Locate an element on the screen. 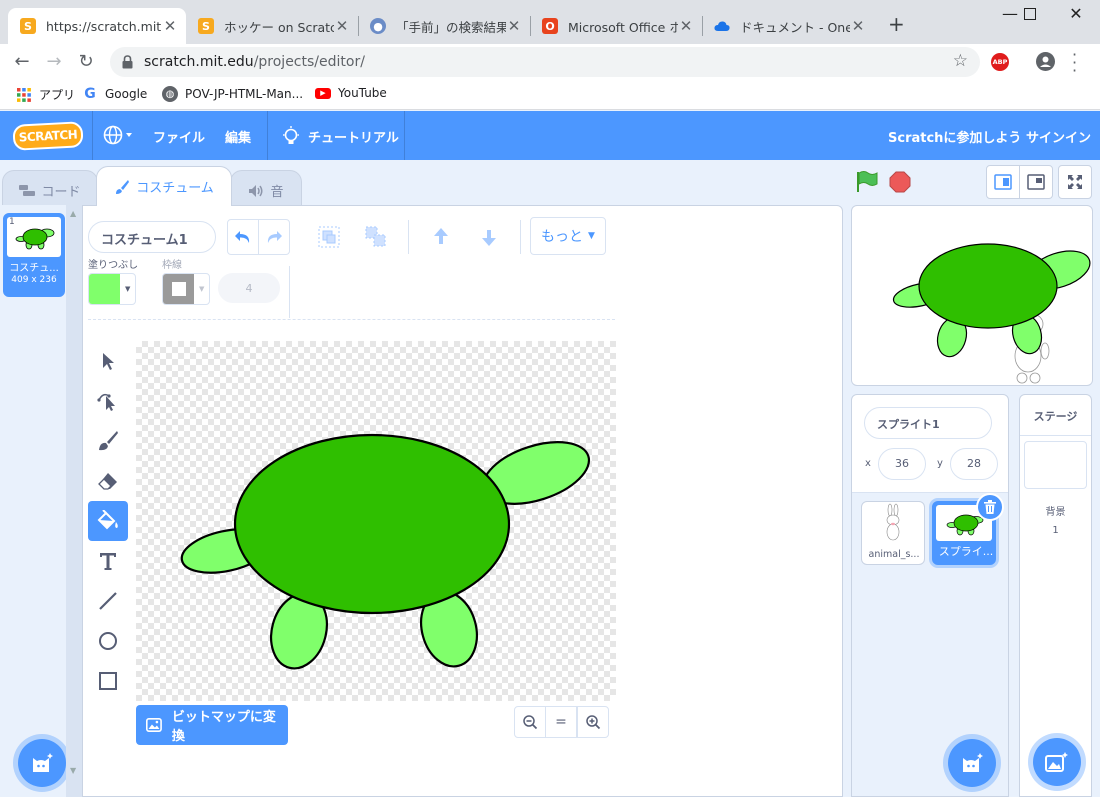 This screenshot has width=1100, height=797. choose-backdrop-button is located at coordinates (1057, 762).